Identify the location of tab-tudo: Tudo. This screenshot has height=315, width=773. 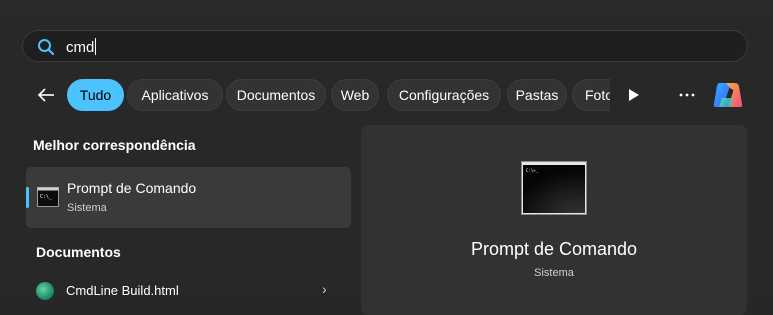
(95, 95).